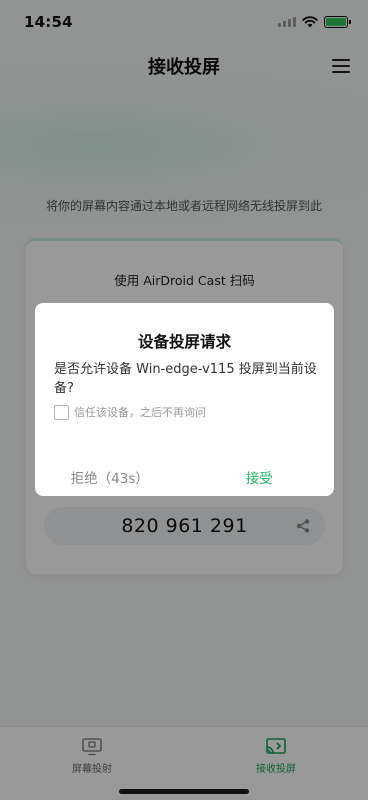 This screenshot has width=368, height=800. I want to click on trust-device-checkbox, so click(61, 412).